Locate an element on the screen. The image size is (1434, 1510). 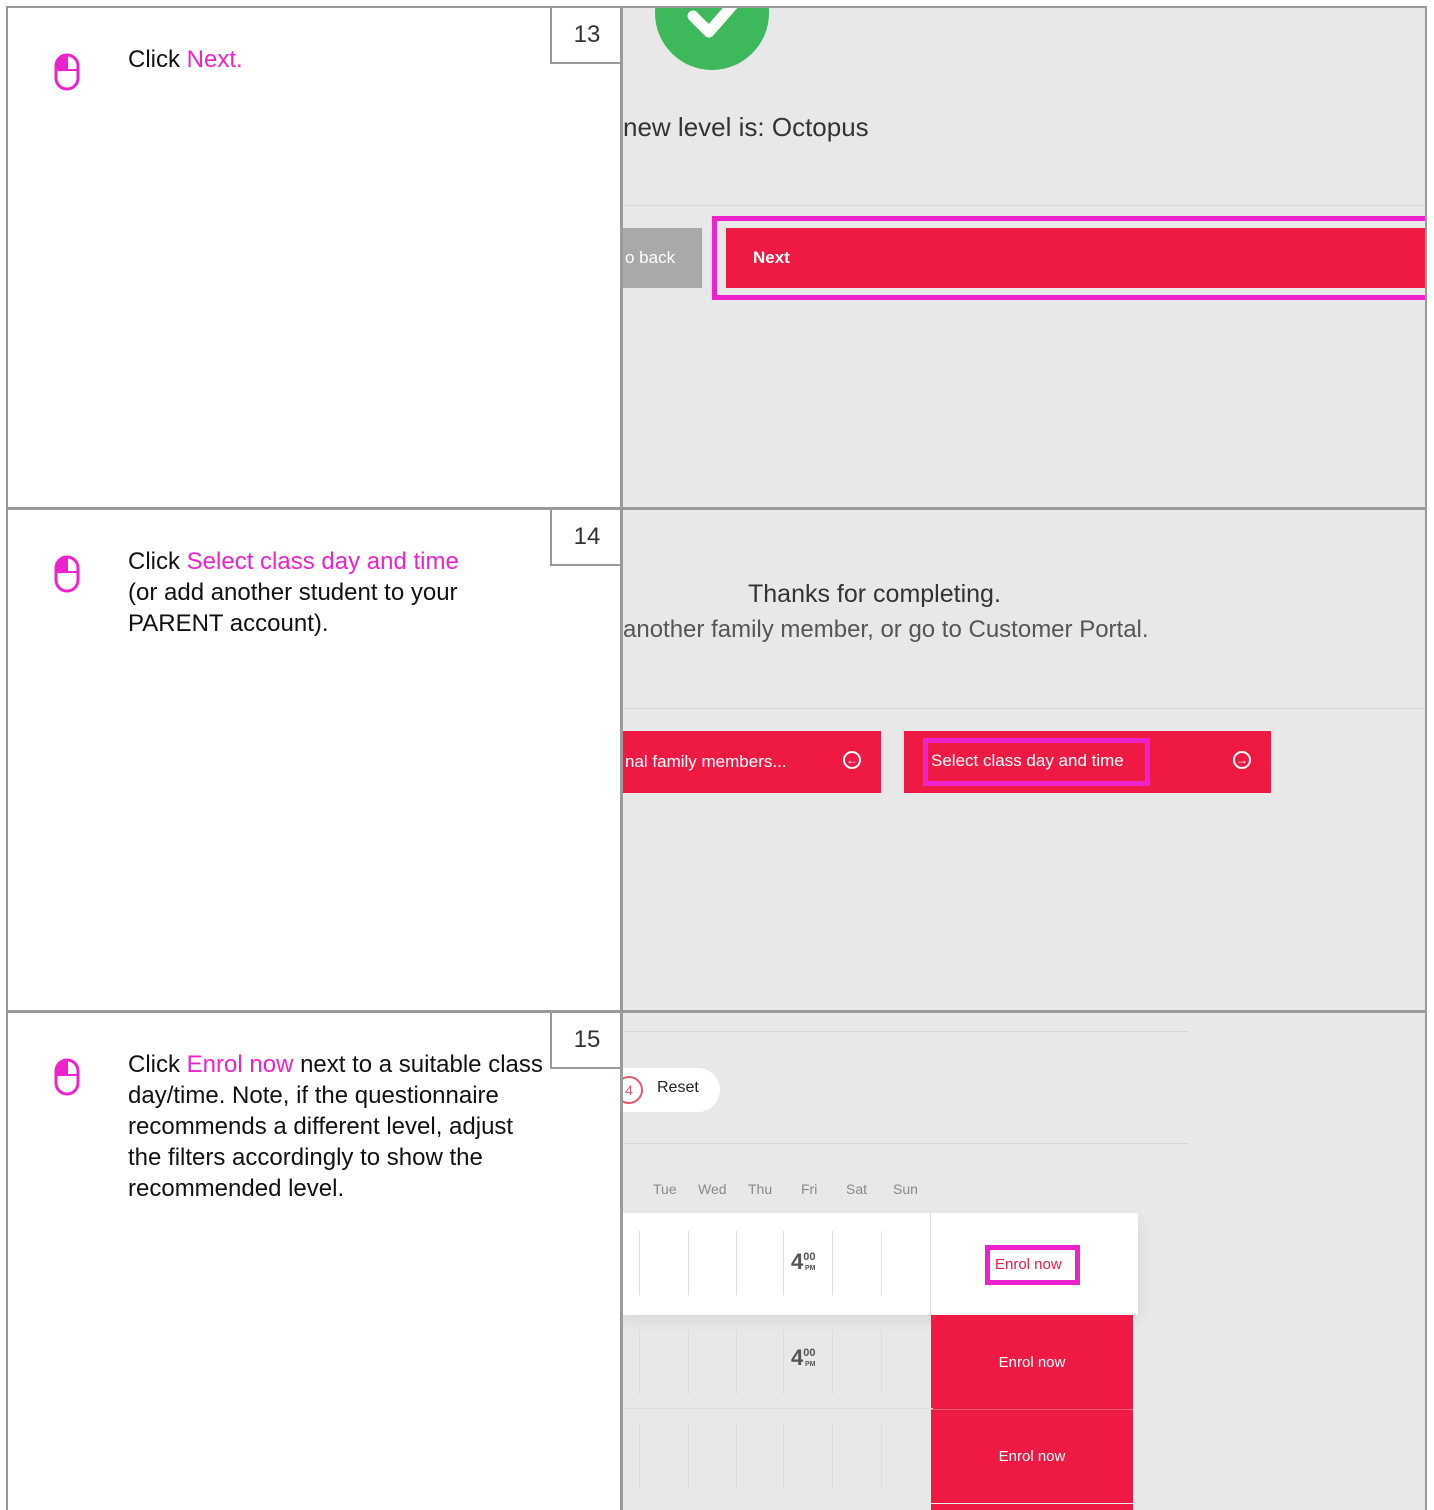
instruction-highlight: Next. is located at coordinates (214, 59).